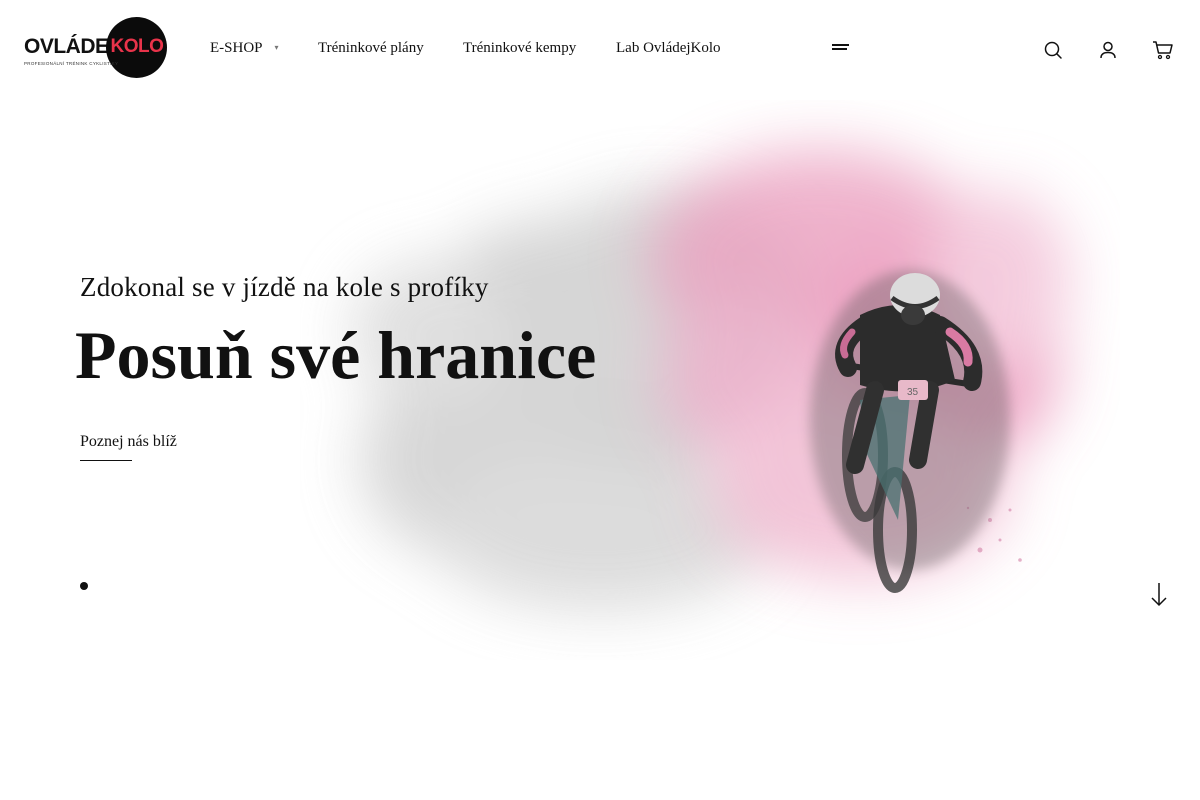  I want to click on menu-icon, so click(840, 49).